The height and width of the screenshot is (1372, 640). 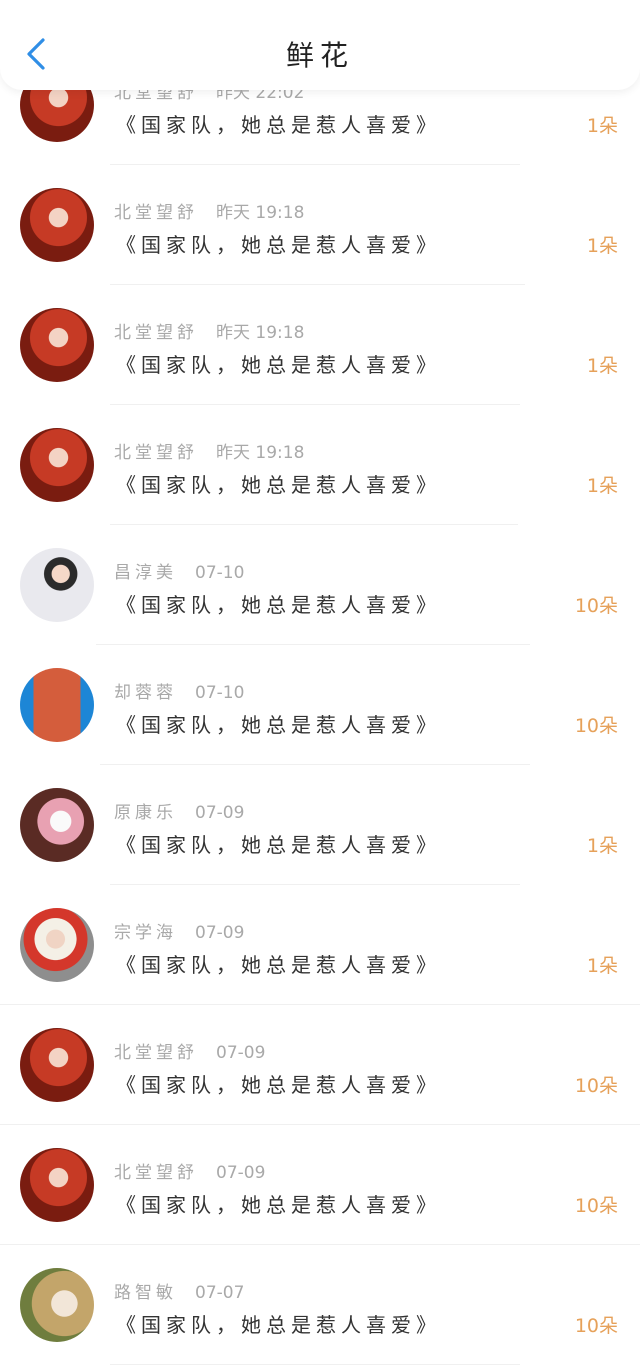 I want to click on frame-avatar, so click(x=57, y=825).